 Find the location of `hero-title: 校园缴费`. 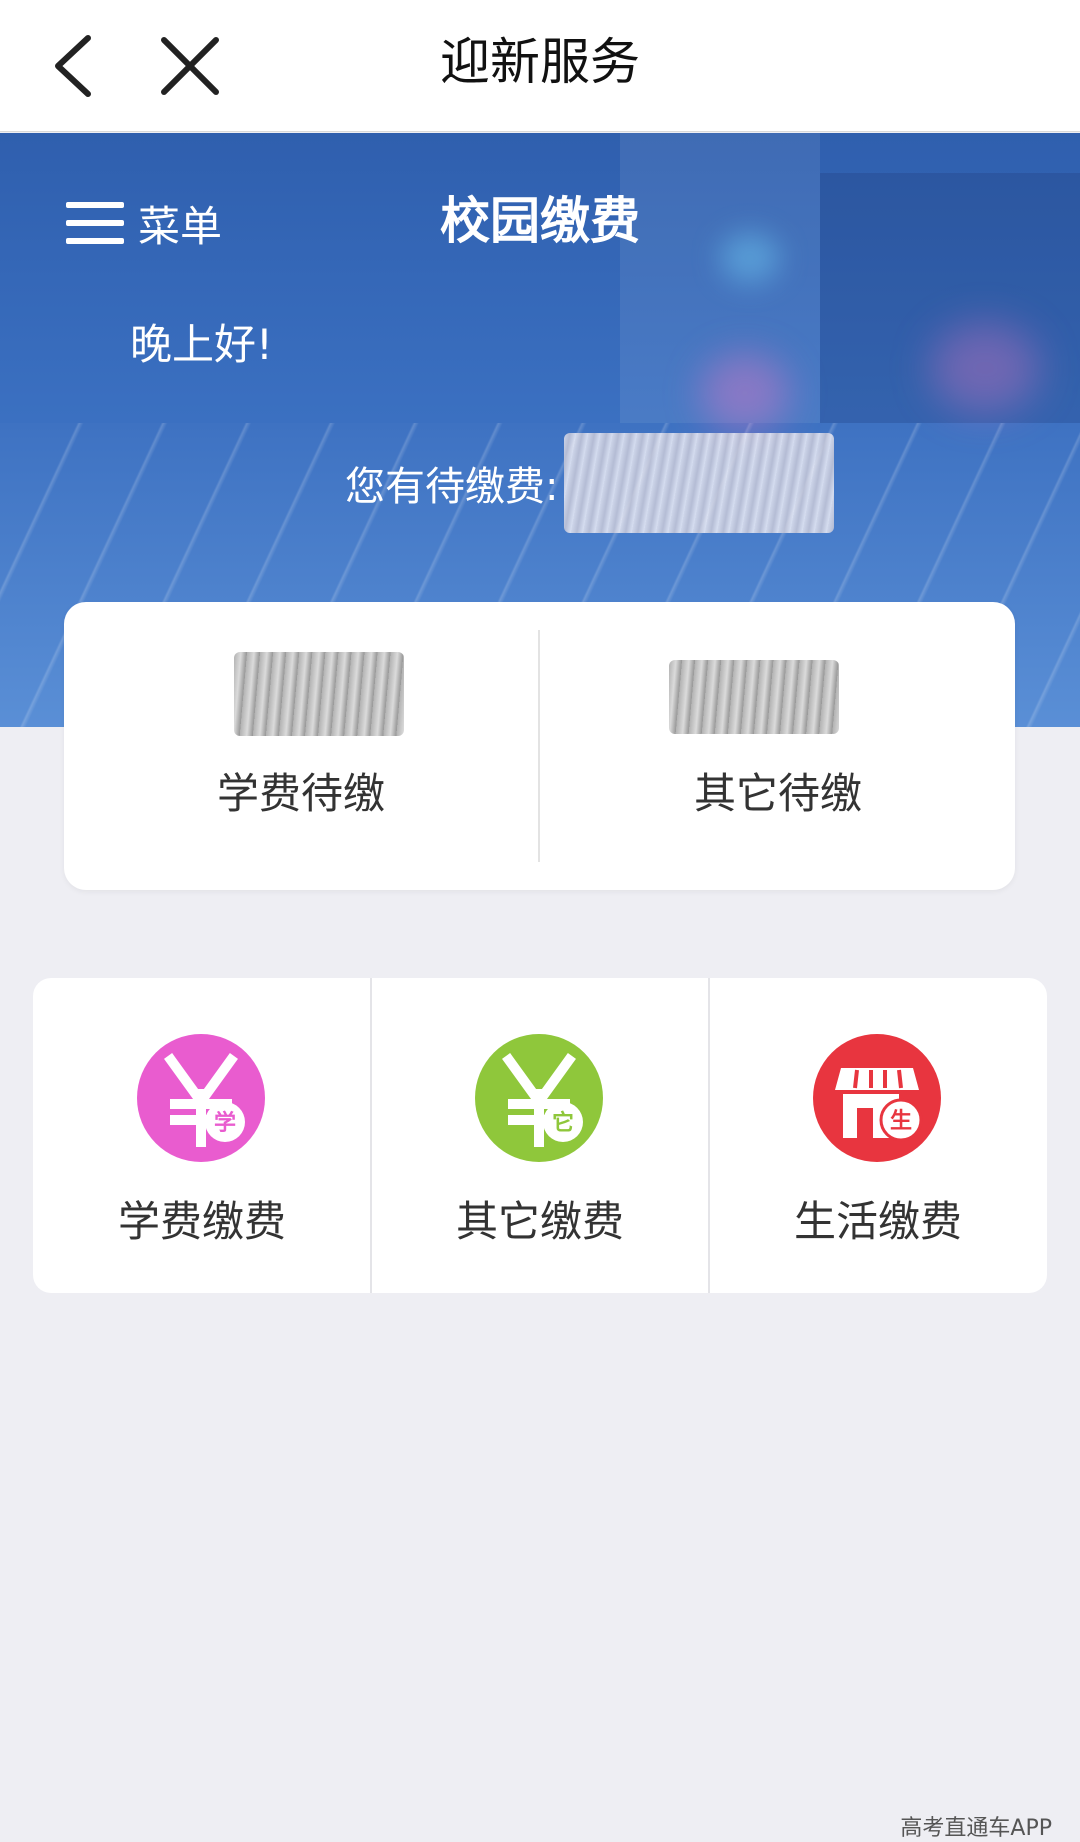

hero-title: 校园缴费 is located at coordinates (540, 221).